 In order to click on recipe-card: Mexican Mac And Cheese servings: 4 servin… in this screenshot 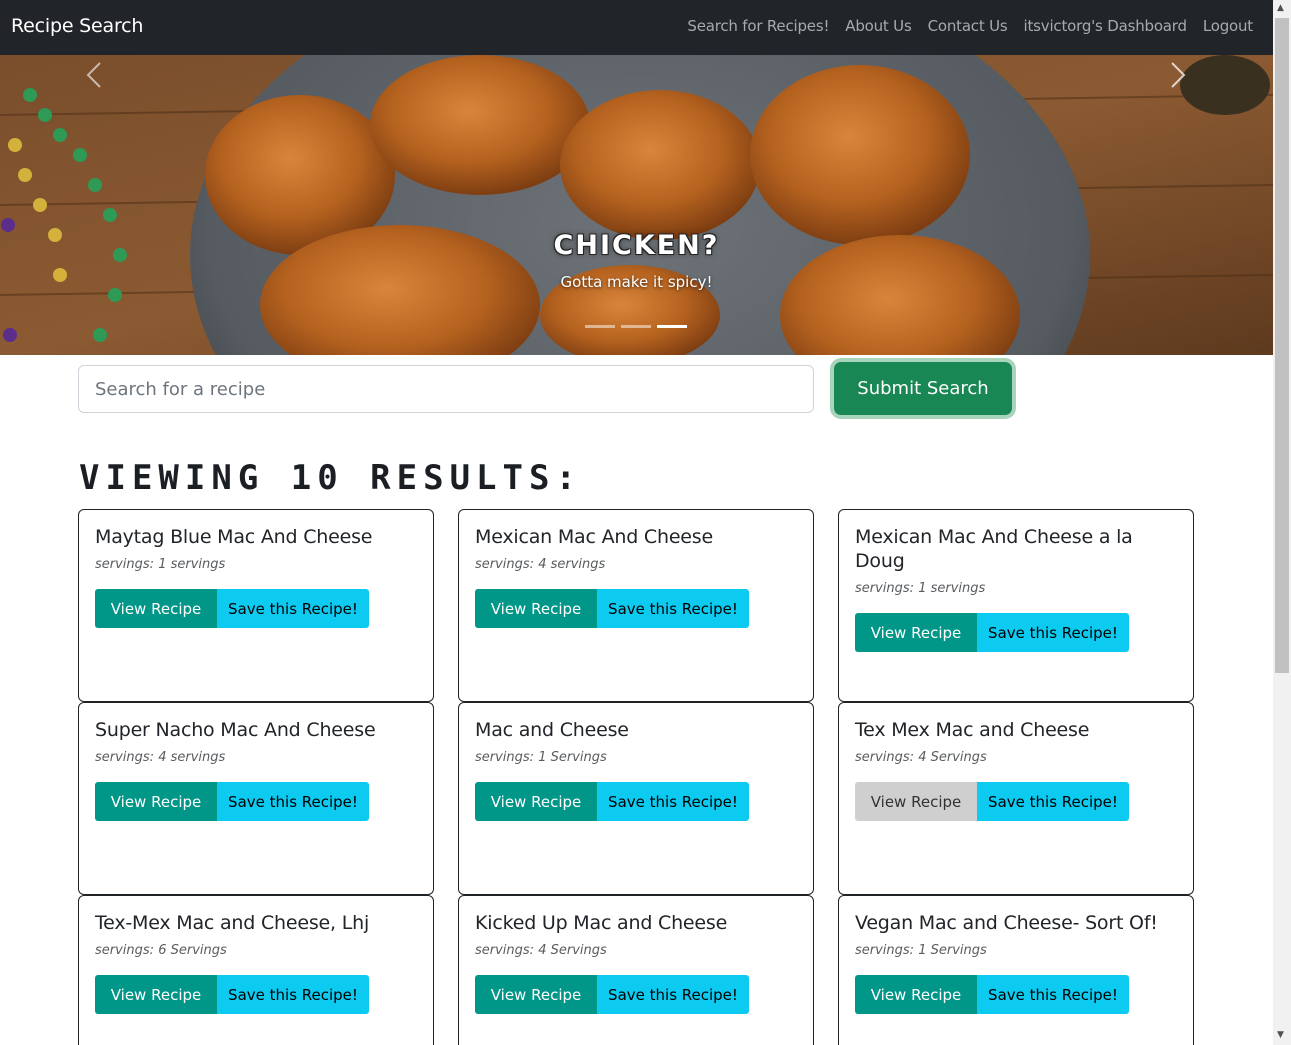, I will do `click(636, 605)`.